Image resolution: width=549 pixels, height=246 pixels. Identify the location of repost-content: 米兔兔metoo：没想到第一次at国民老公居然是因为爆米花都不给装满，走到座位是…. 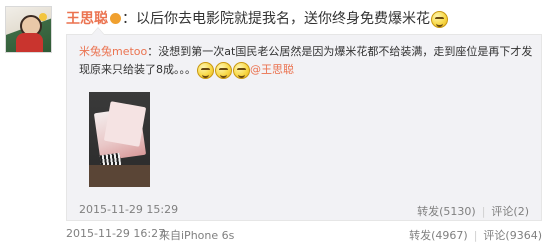
(306, 61).